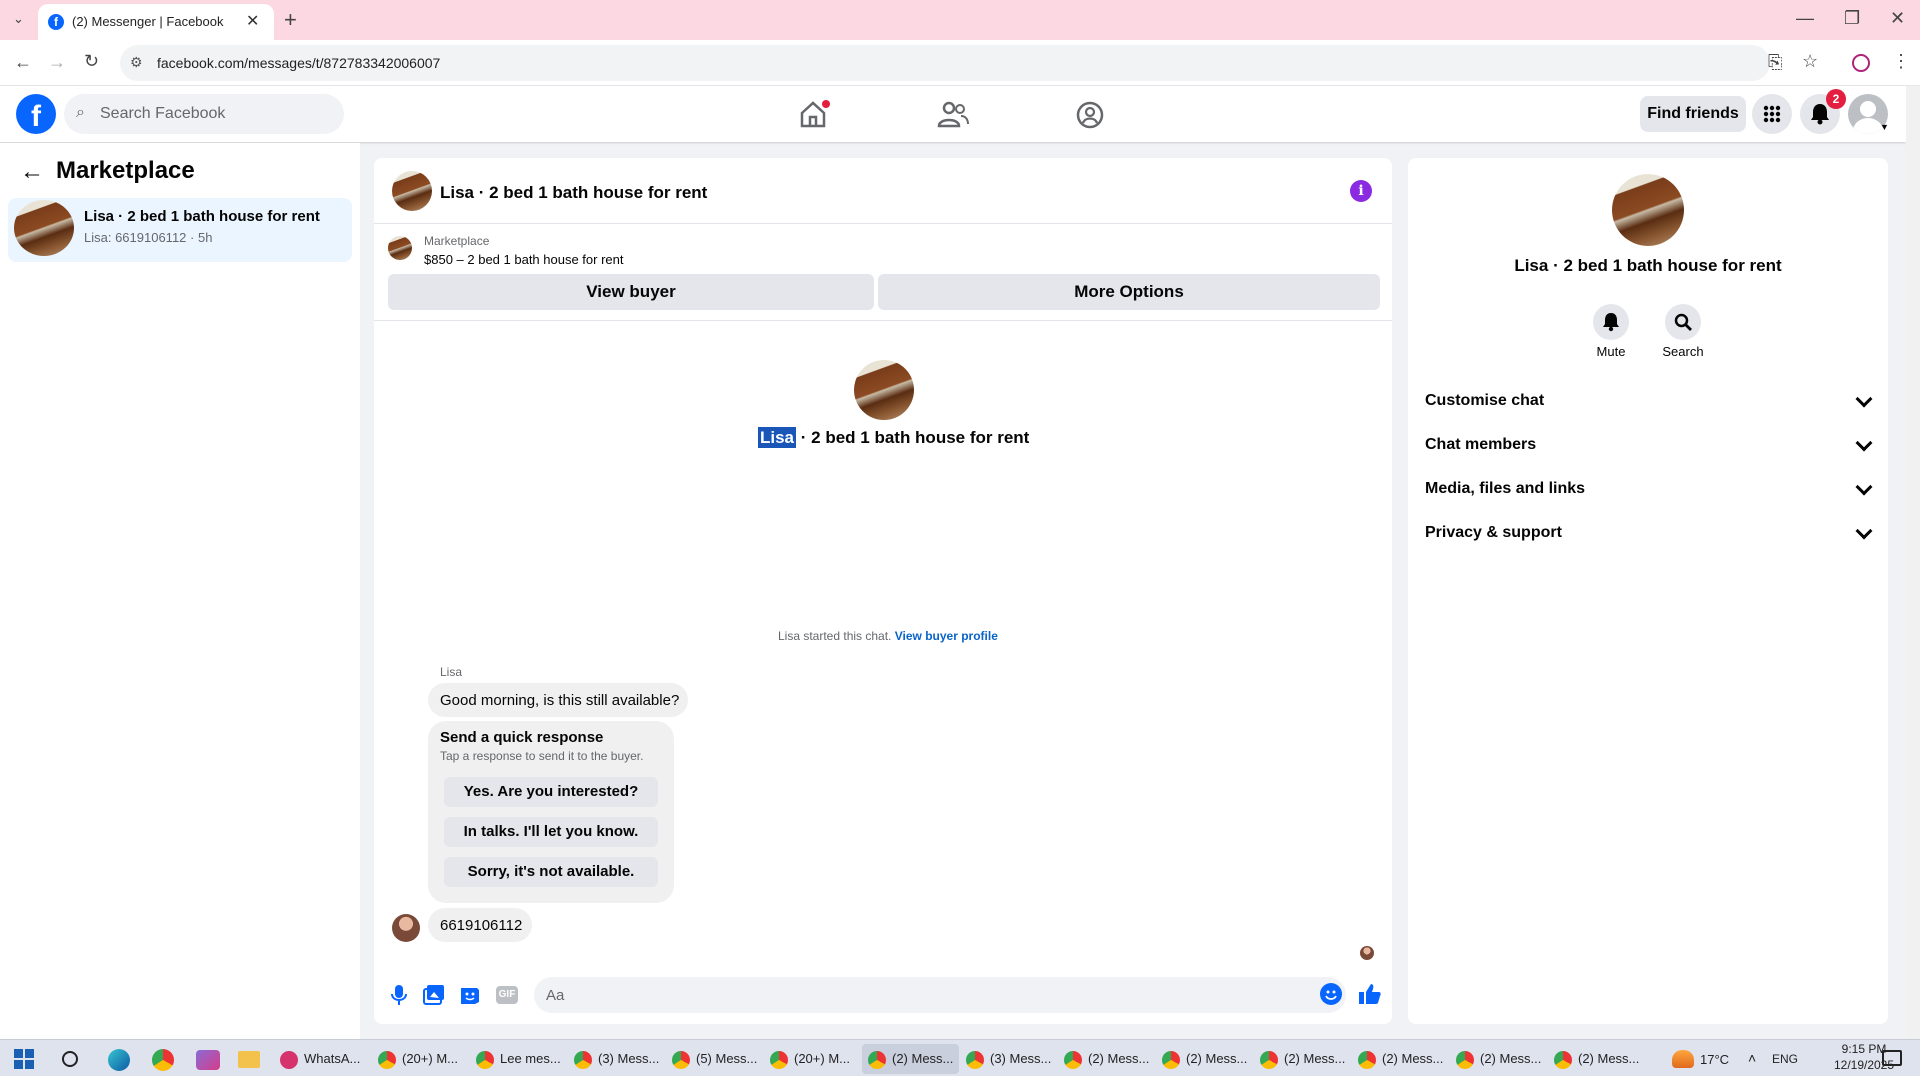 Image resolution: width=1920 pixels, height=1076 pixels. I want to click on gif-icon: GIF, so click(507, 995).